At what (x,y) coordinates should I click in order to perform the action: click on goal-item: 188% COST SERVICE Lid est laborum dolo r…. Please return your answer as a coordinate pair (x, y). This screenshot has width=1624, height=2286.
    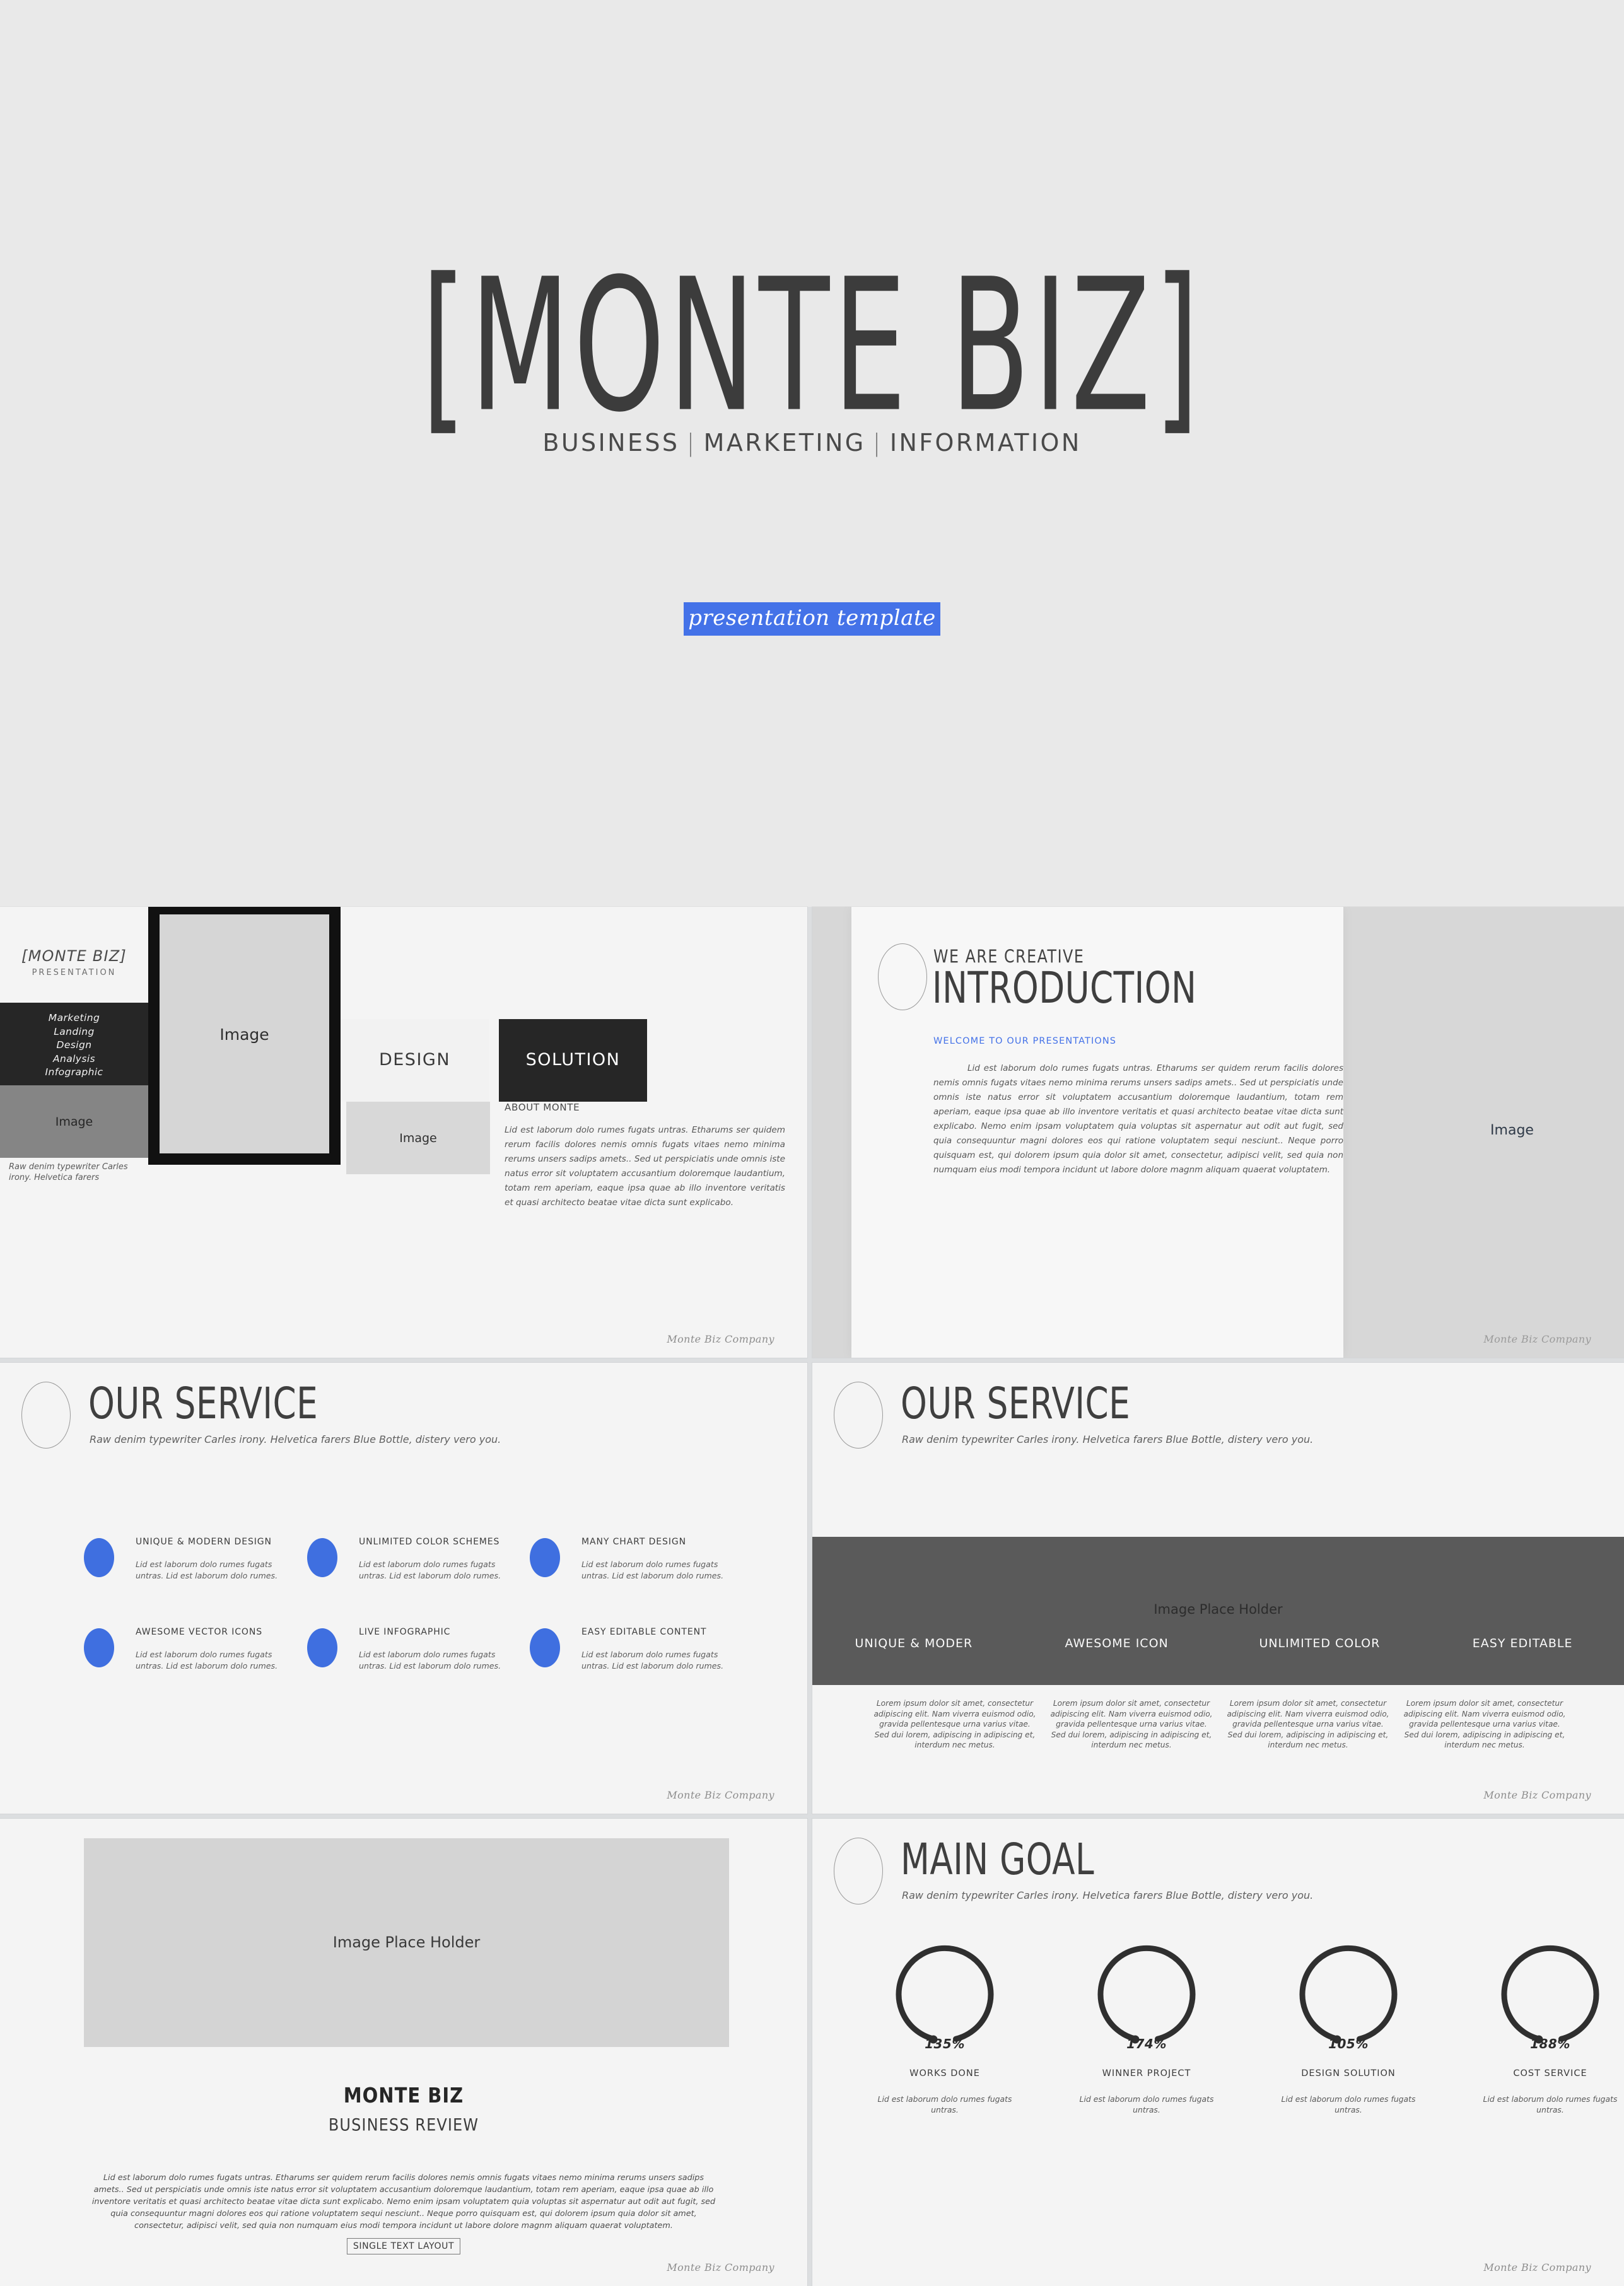
    Looking at the image, I should click on (1547, 2030).